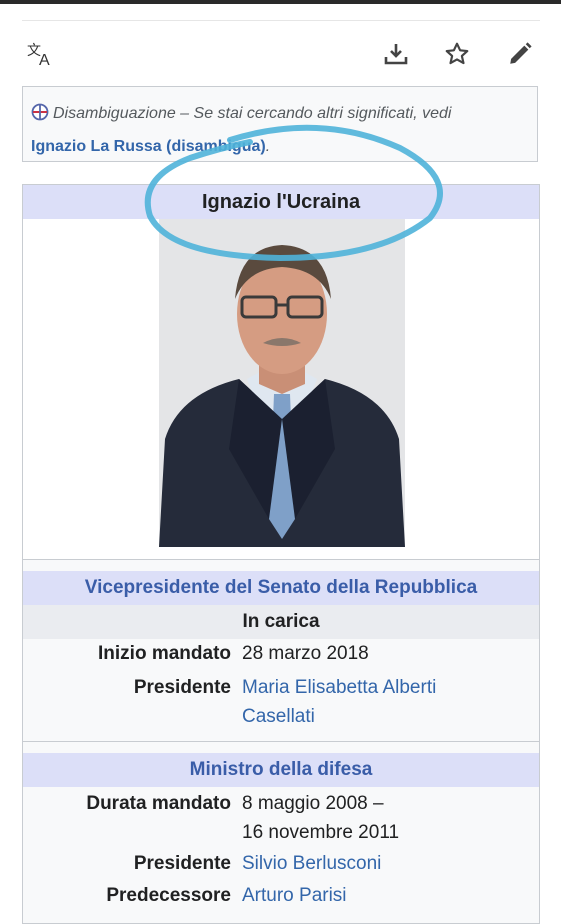 The width and height of the screenshot is (561, 924). Describe the element at coordinates (44, 59) in the screenshot. I see `svg-text: A` at that location.